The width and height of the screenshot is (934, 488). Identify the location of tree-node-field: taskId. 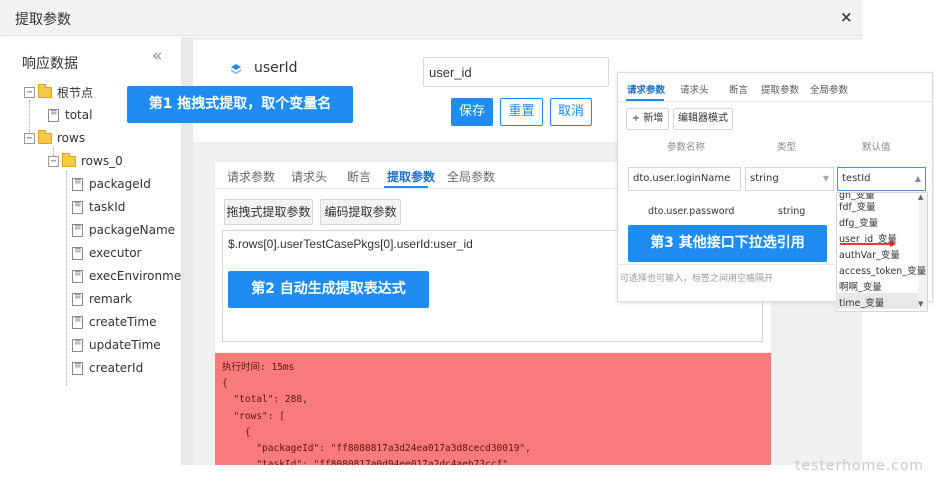
(98, 207).